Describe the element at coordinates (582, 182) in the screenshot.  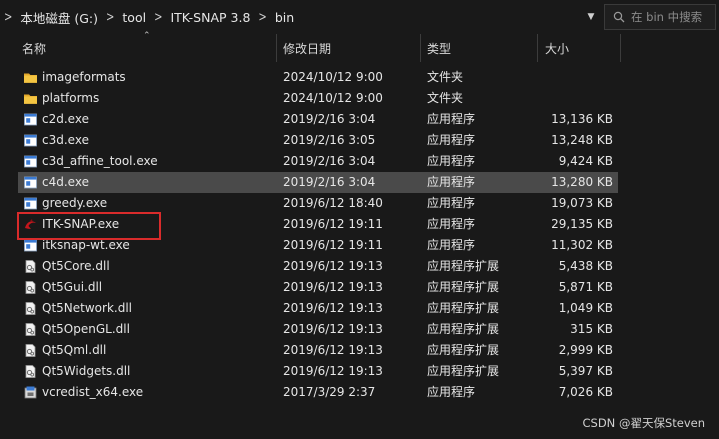
I see `file-size: 13,280 KB` at that location.